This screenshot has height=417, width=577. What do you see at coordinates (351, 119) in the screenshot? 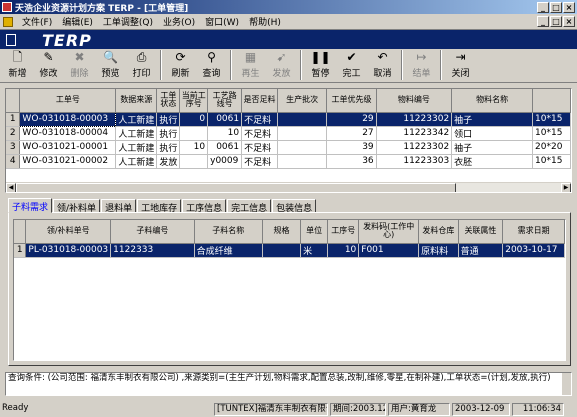
I see `table-cell: 29` at bounding box center [351, 119].